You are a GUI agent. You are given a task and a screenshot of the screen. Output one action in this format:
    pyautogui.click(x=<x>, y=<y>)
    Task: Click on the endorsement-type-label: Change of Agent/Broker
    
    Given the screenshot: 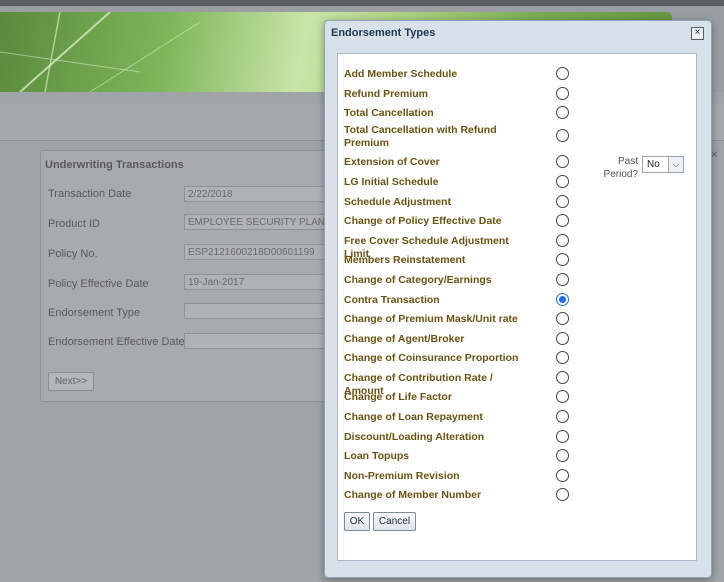 What is the action you would take?
    pyautogui.click(x=404, y=339)
    